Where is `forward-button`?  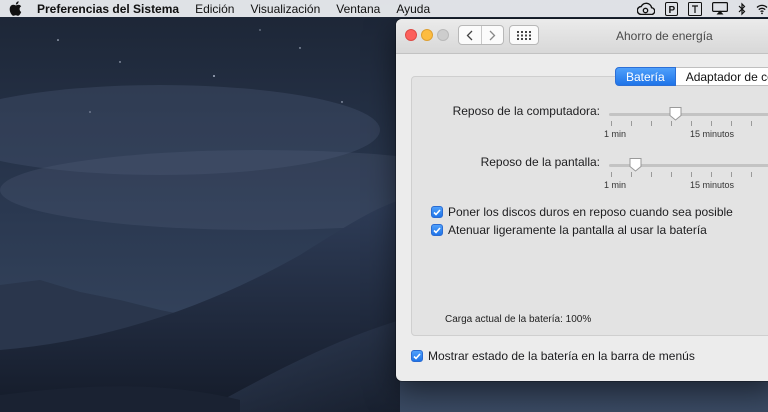
forward-button is located at coordinates (492, 35).